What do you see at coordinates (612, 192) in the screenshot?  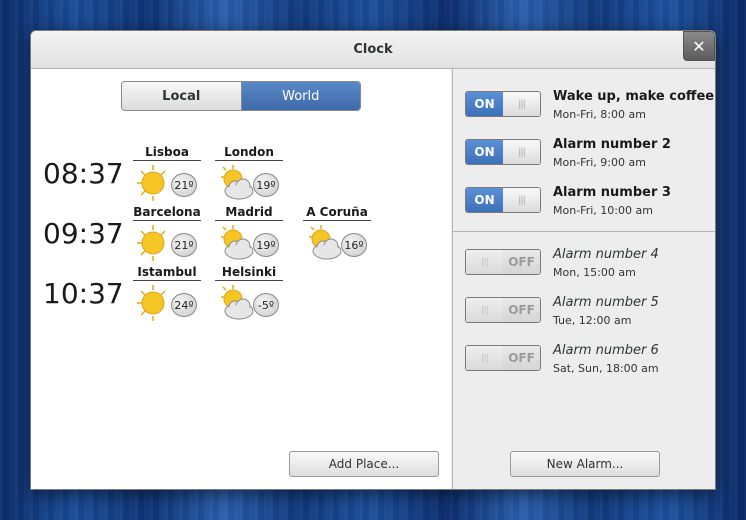 I see `alarm-name: Alarm number 3` at bounding box center [612, 192].